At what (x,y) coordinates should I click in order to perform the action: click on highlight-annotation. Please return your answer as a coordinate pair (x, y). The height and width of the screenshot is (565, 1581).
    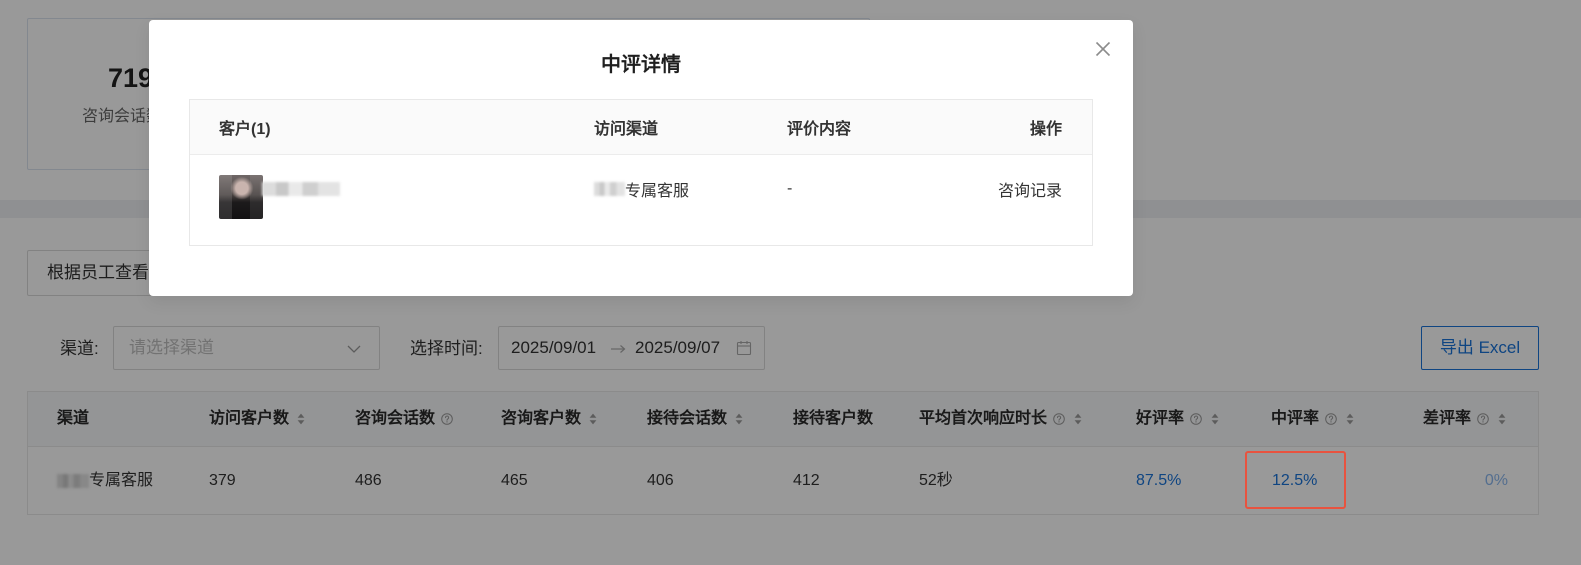
    Looking at the image, I should click on (1295, 480).